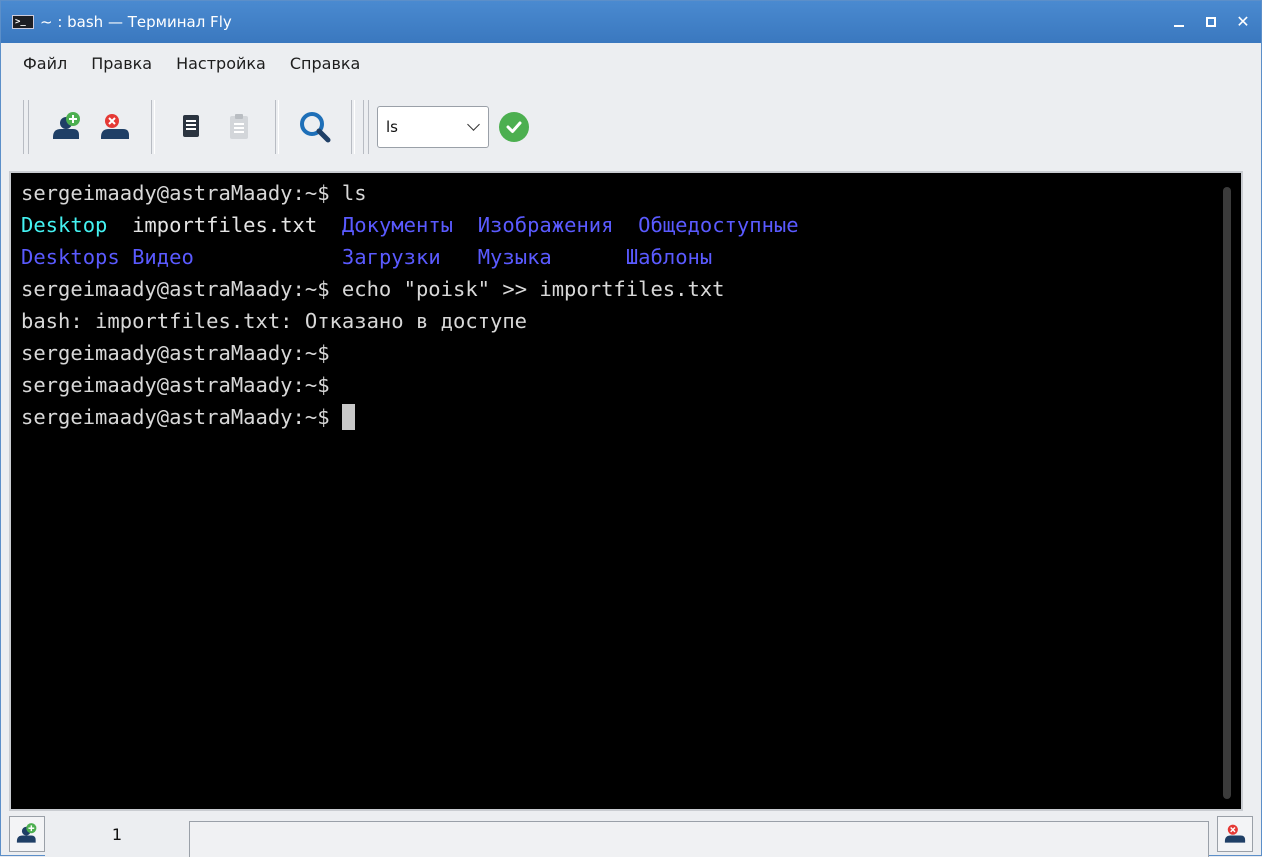 This screenshot has height=857, width=1262. I want to click on tab-label: 1, so click(117, 834).